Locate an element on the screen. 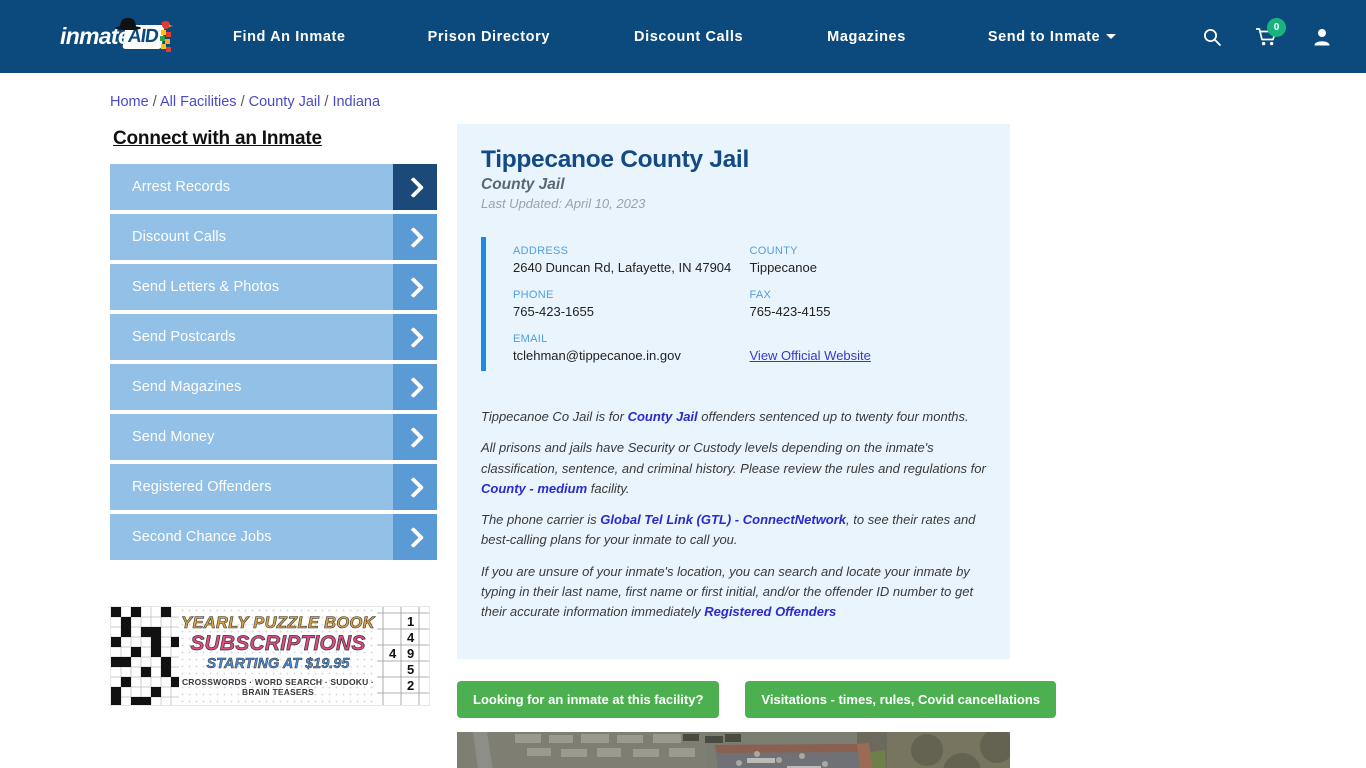 The width and height of the screenshot is (1366, 768). ad-line-1: YEARLY PUZZLE BOOK is located at coordinates (278, 623).